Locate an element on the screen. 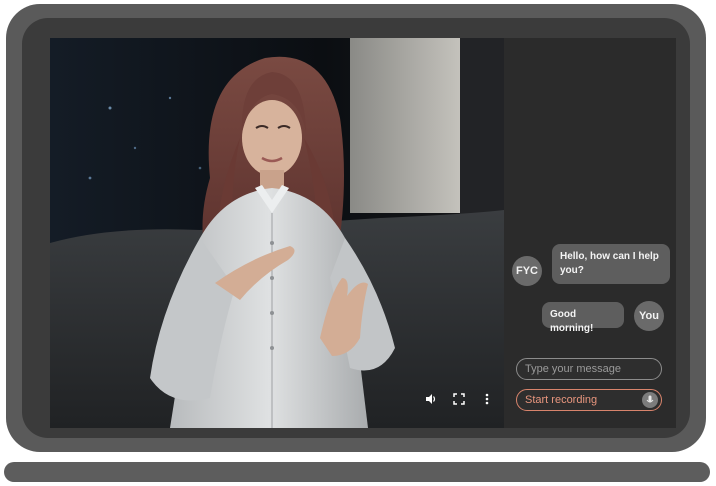 This screenshot has height=486, width=716. start-recording-button: Start recording is located at coordinates (589, 400).